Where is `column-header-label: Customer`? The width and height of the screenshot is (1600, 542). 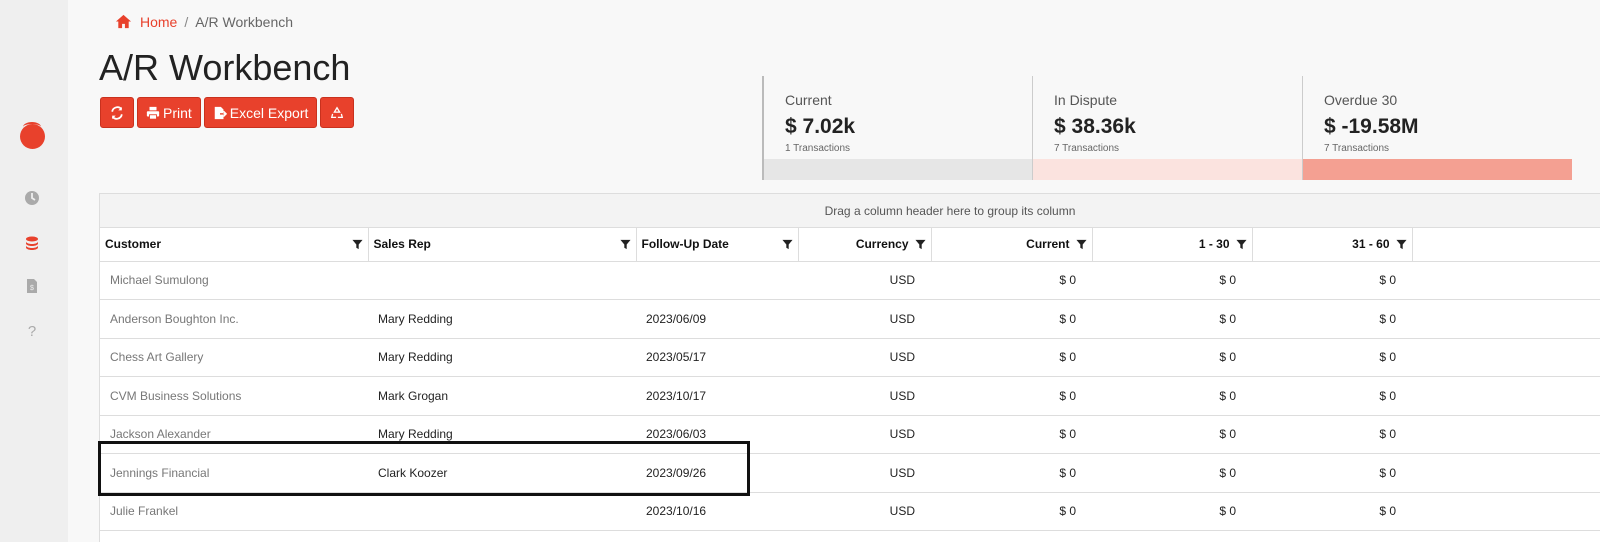 column-header-label: Customer is located at coordinates (133, 244).